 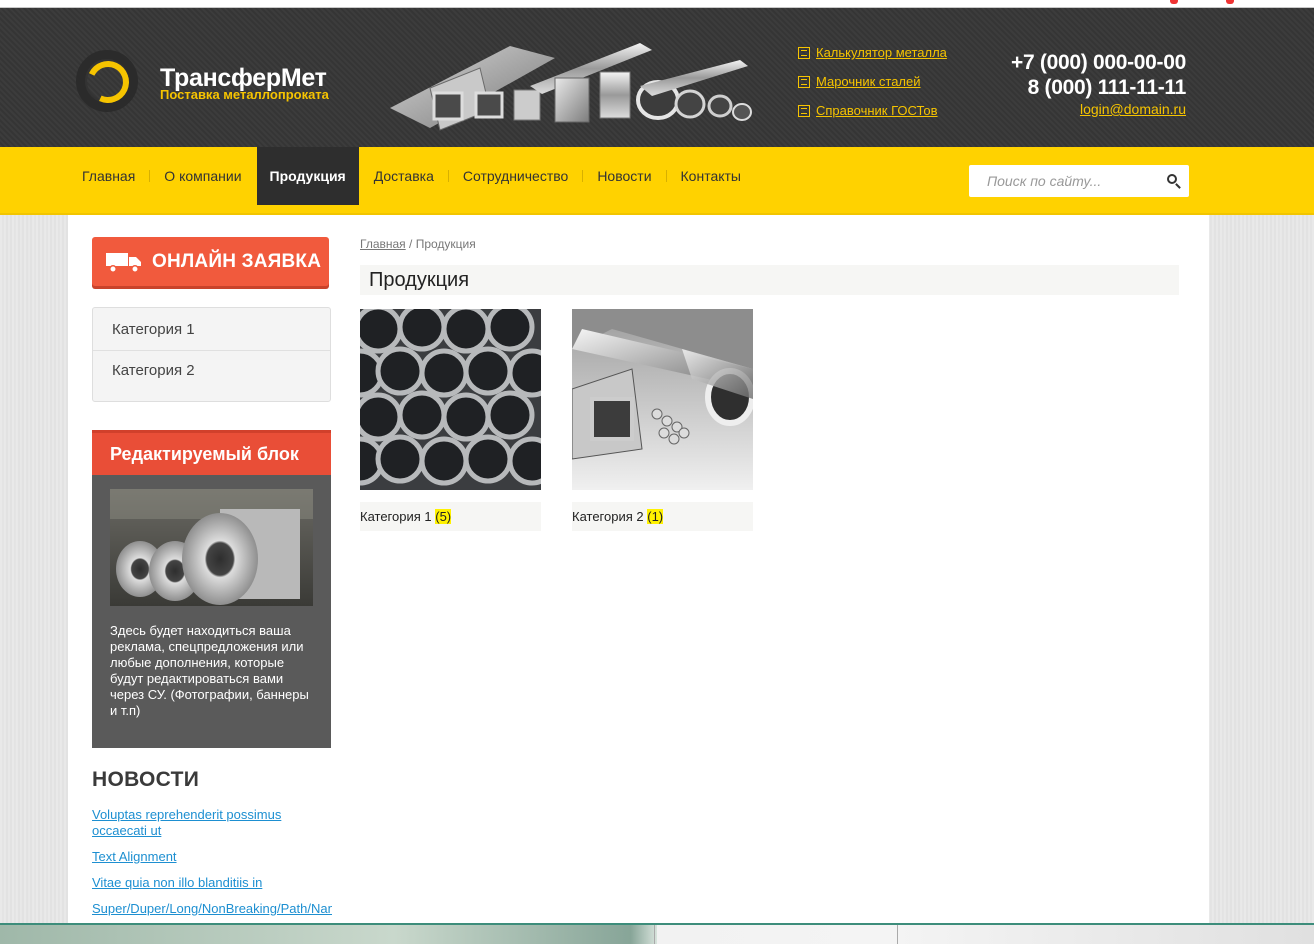 I want to click on steel-coils-image, so click(x=211, y=547).